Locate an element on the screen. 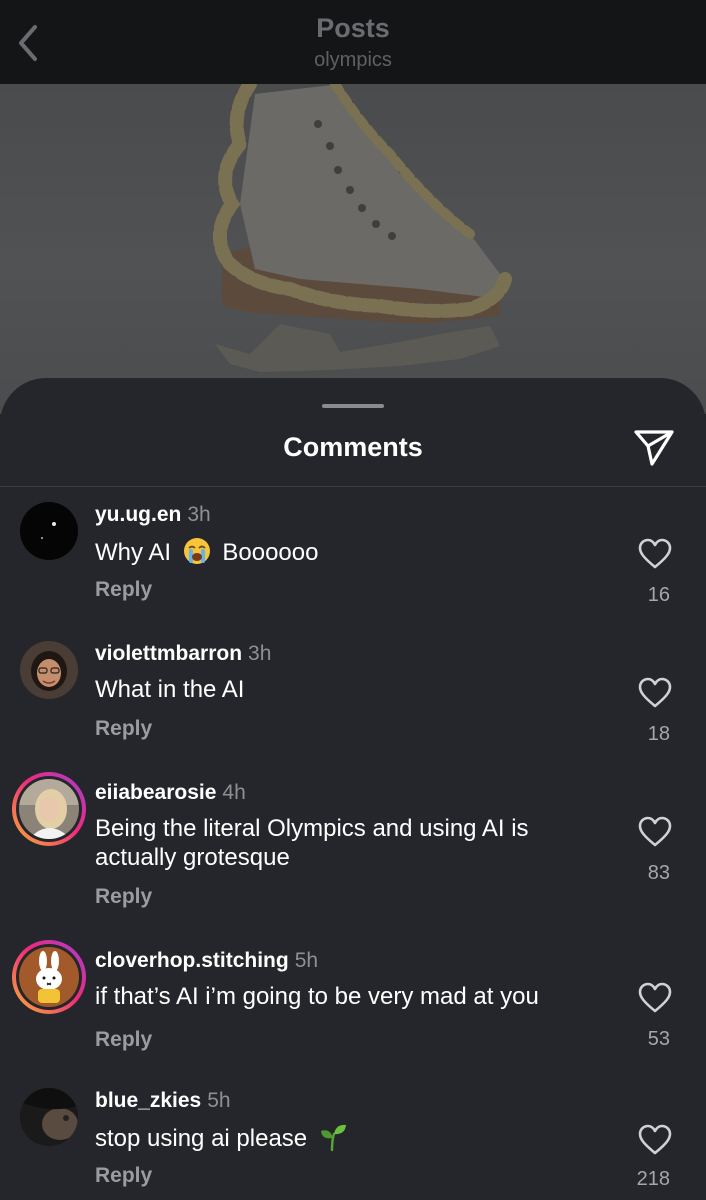 This screenshot has height=1200, width=706. comment-meta: eiiabearosie 4h is located at coordinates (170, 793).